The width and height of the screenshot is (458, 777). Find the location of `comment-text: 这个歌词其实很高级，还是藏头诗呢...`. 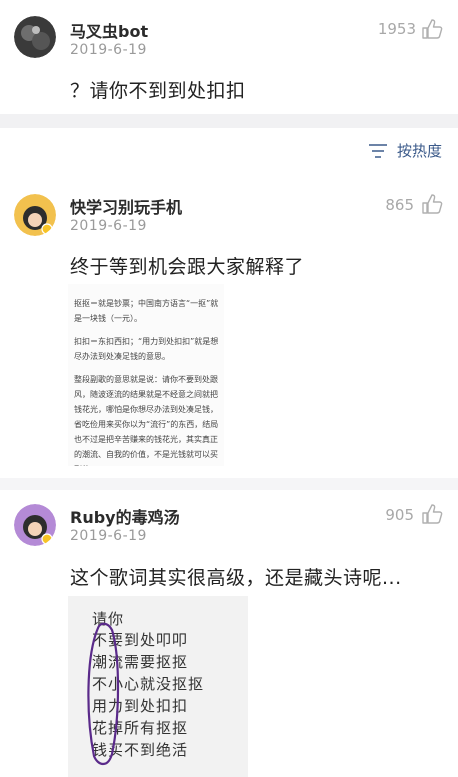

comment-text: 这个歌词其实很高级，还是藏头诗呢... is located at coordinates (236, 578).